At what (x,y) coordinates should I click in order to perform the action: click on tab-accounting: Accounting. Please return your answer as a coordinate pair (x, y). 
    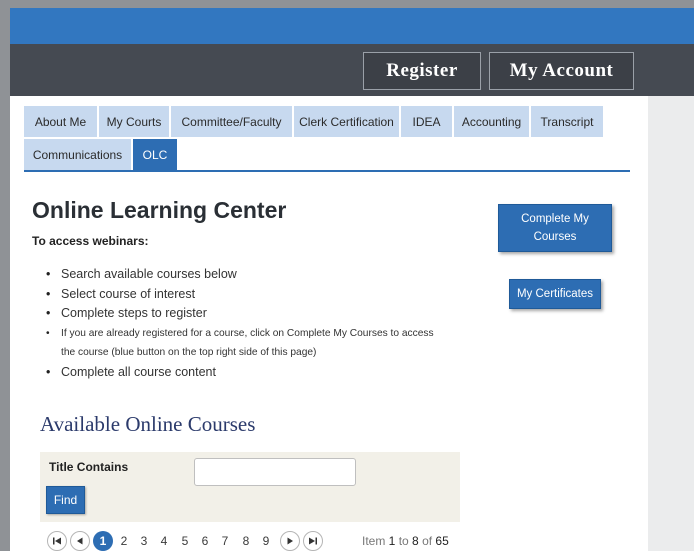
    Looking at the image, I should click on (491, 121).